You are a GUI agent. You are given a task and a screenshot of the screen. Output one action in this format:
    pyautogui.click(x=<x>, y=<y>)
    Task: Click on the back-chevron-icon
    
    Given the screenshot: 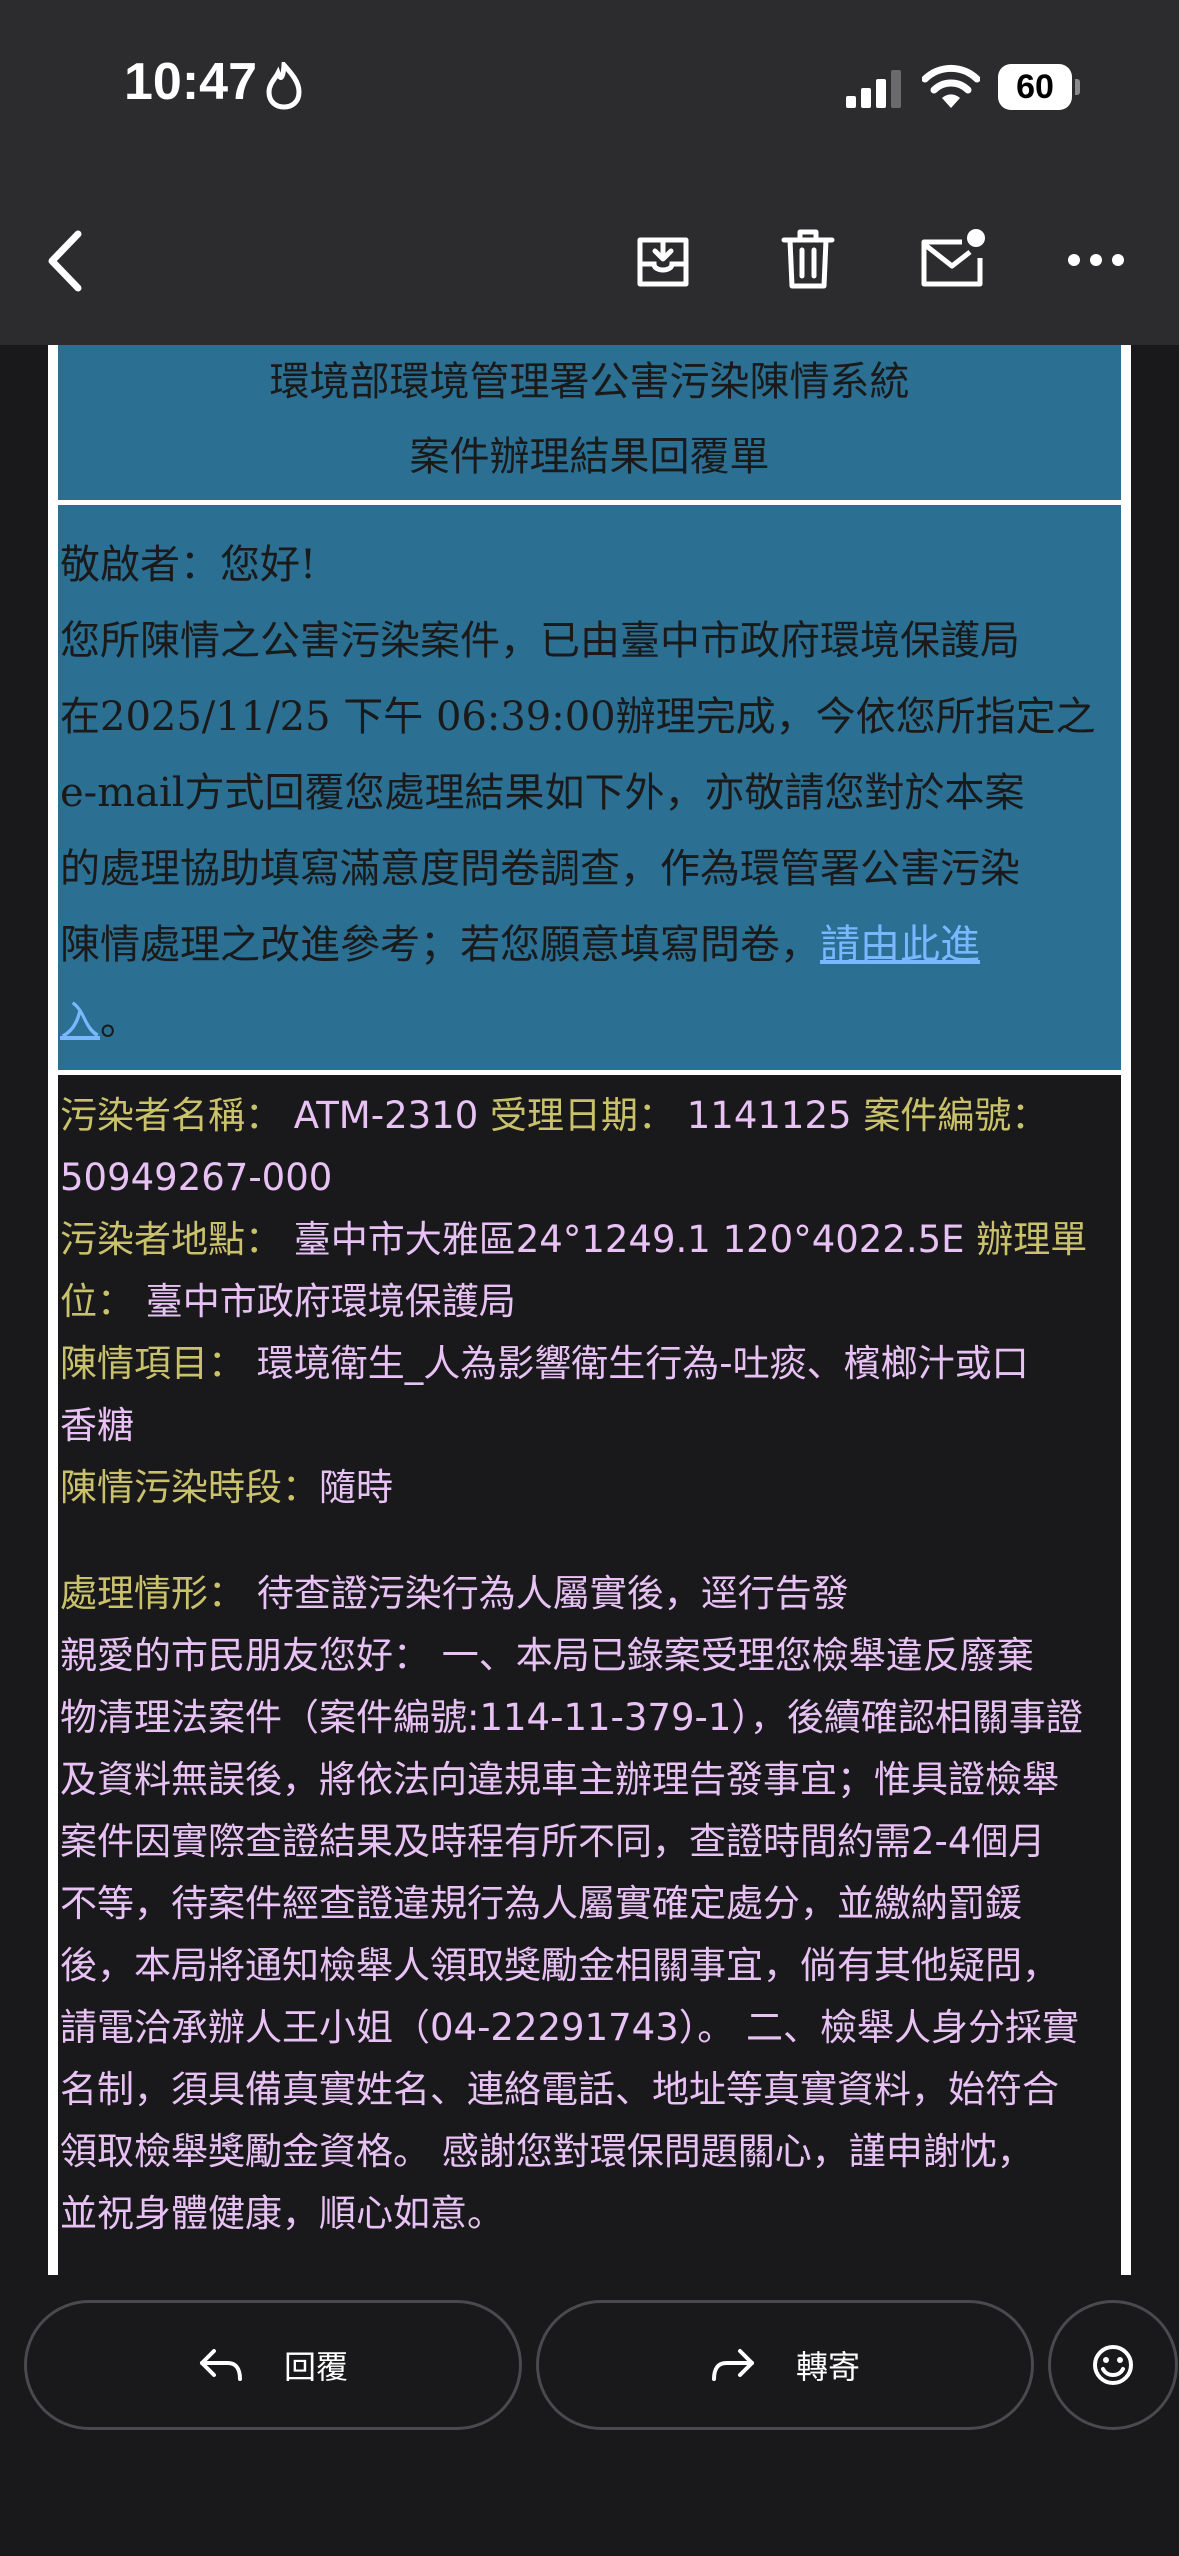 What is the action you would take?
    pyautogui.click(x=65, y=261)
    